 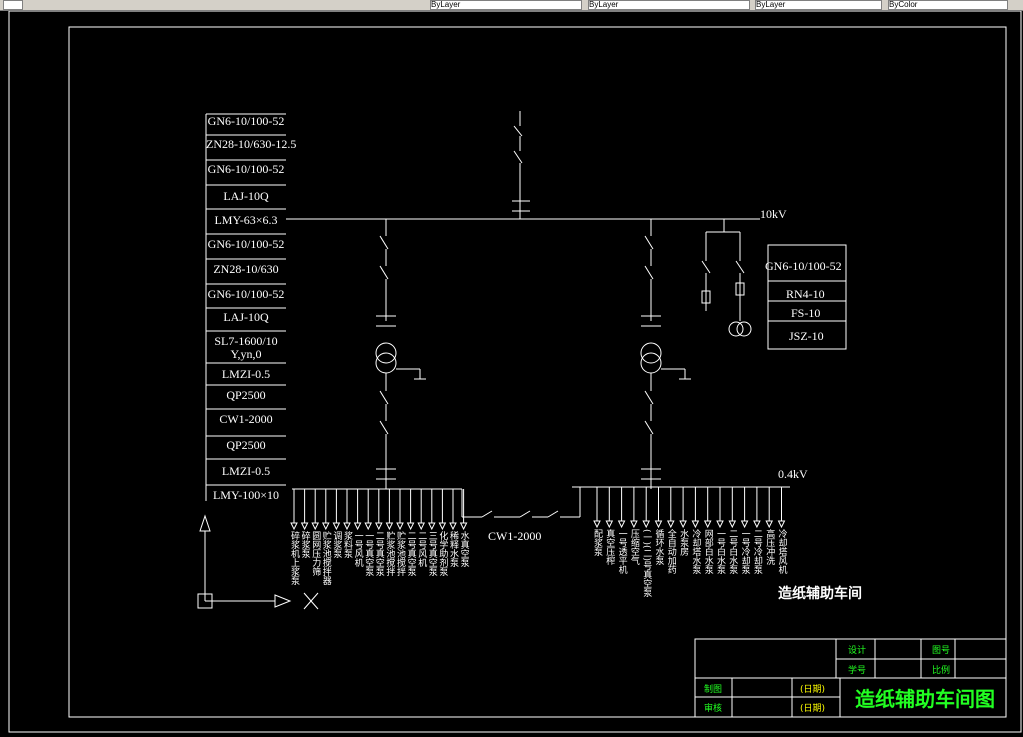 What do you see at coordinates (720, 551) in the screenshot?
I see `feeder-label: 一号白水泵` at bounding box center [720, 551].